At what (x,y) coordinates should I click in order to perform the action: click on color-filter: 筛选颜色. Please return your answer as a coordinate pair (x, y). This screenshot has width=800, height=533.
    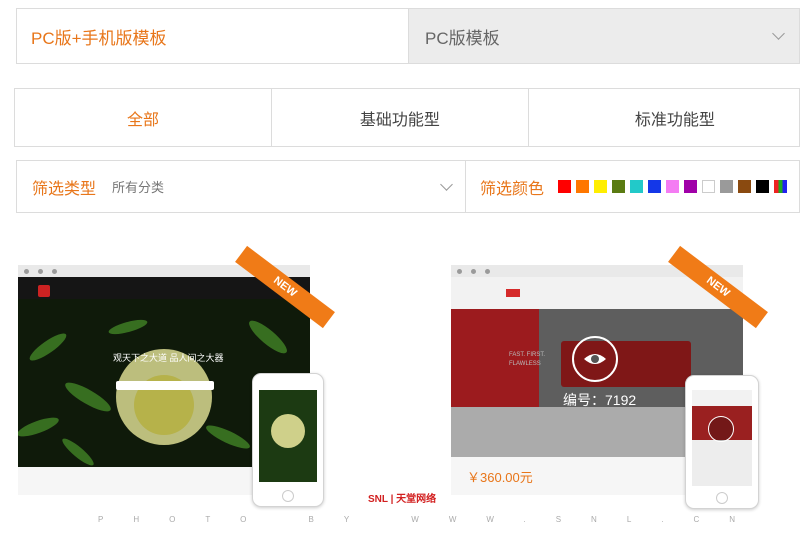
    Looking at the image, I should click on (632, 186).